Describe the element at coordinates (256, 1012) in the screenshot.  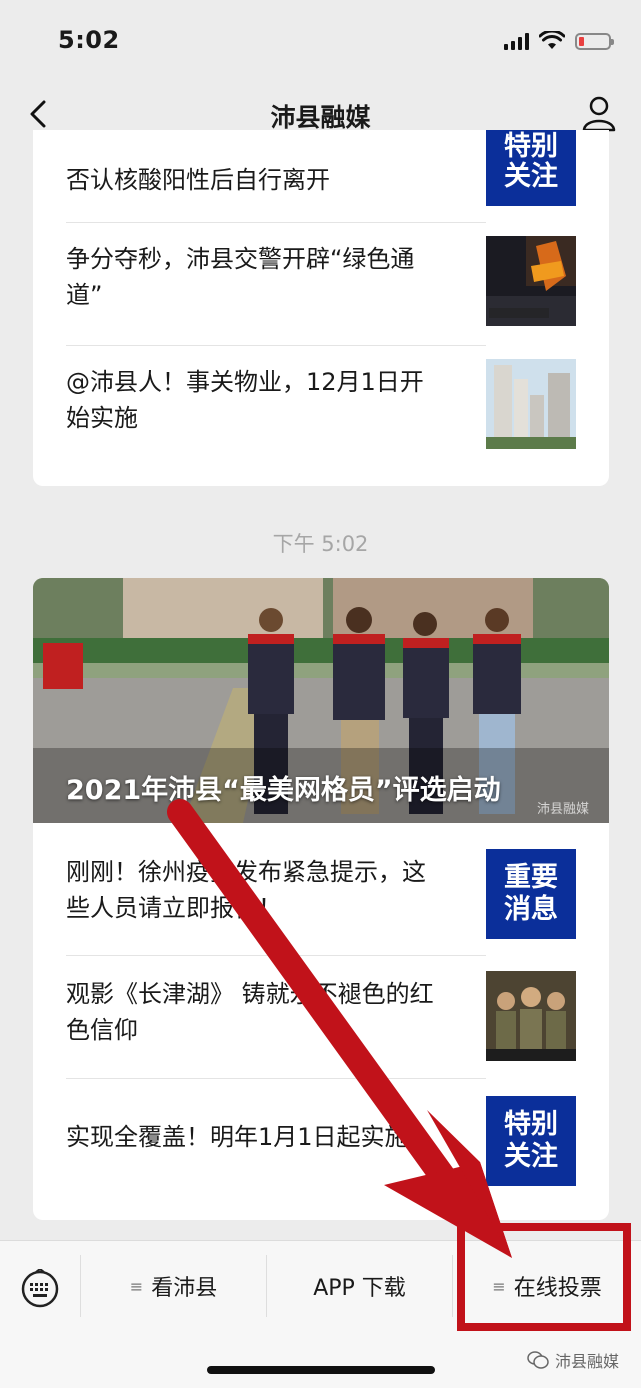
I see `article-title: 观影《长津湖》 铸就永不褪色的红色信仰` at that location.